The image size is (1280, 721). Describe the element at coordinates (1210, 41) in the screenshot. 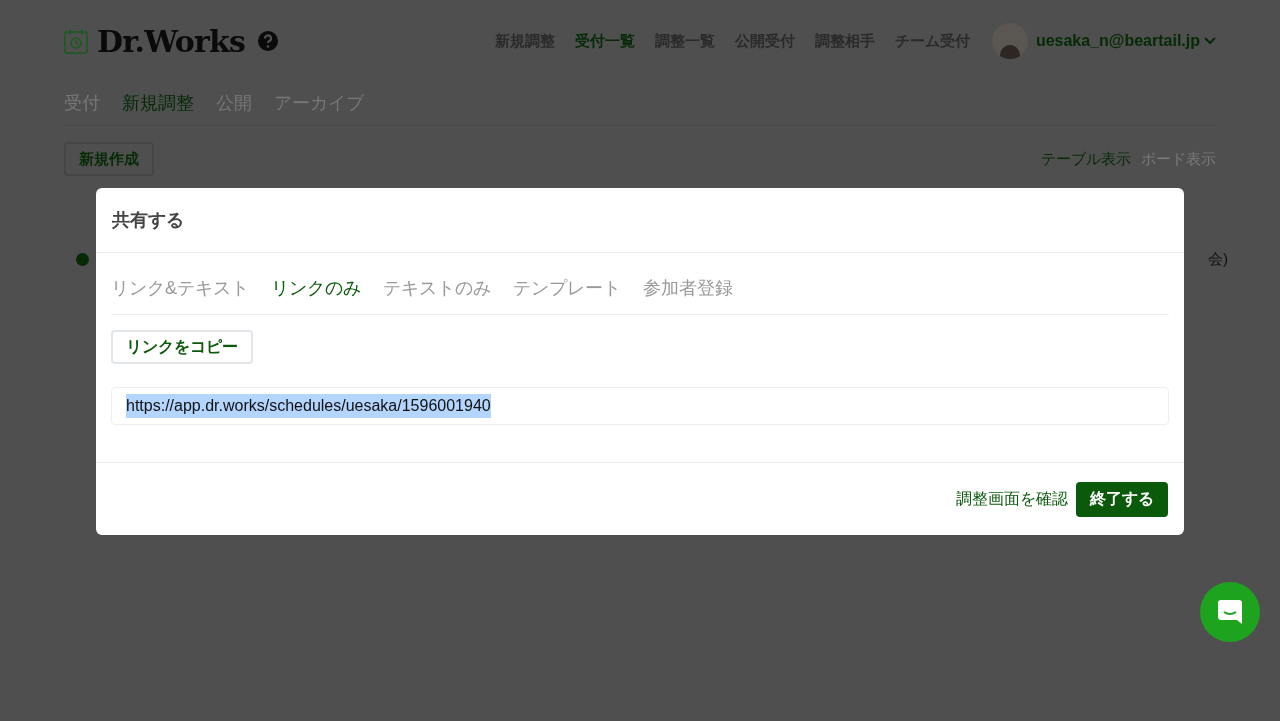

I see `chevron-down-icon` at that location.